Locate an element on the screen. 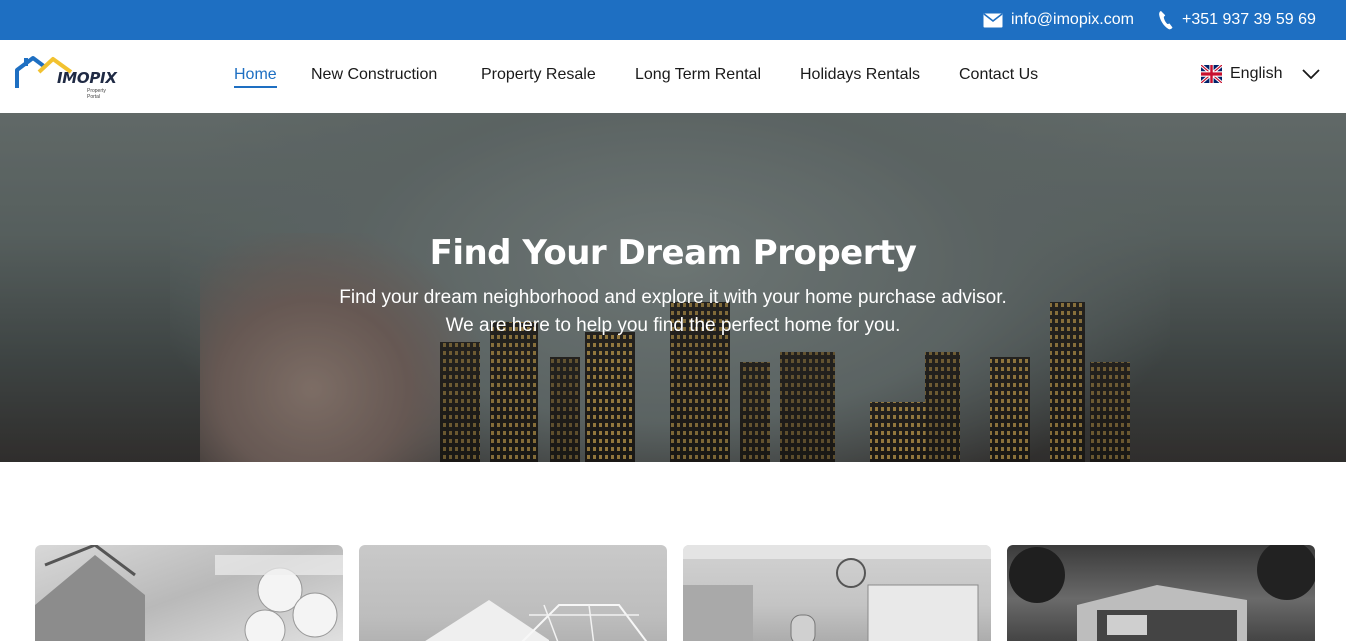 The height and width of the screenshot is (641, 1346). logo-wordmark: IMOPIX is located at coordinates (87, 78).